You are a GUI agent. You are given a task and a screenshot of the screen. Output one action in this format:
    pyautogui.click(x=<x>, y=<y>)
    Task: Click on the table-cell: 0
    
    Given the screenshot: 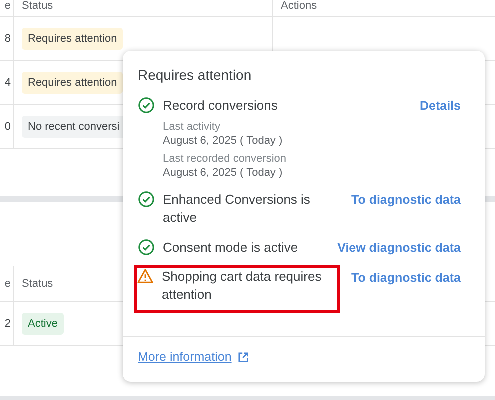 What is the action you would take?
    pyautogui.click(x=7, y=126)
    